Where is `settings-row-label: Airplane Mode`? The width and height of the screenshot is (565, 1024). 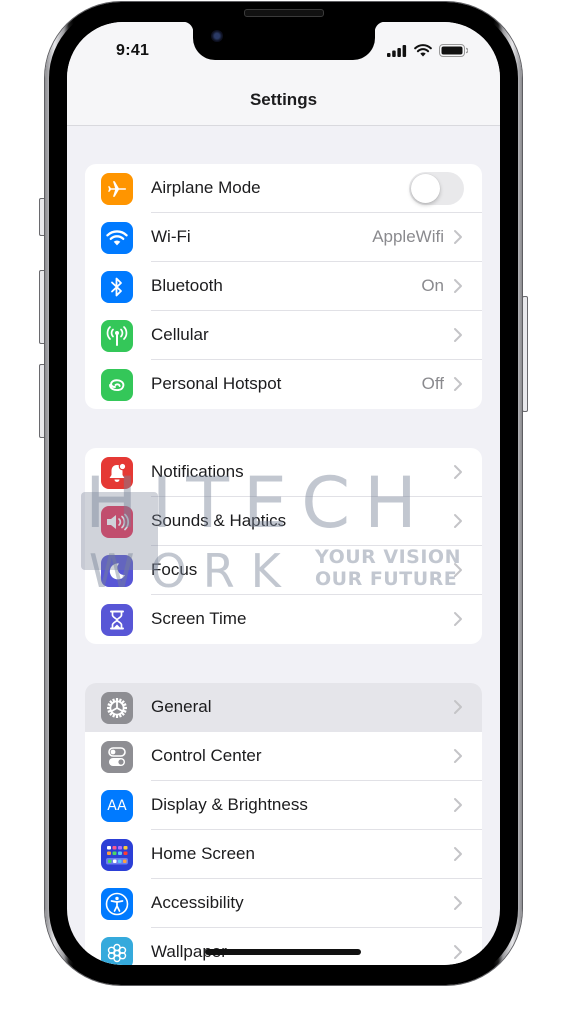
settings-row-label: Airplane Mode is located at coordinates (206, 187).